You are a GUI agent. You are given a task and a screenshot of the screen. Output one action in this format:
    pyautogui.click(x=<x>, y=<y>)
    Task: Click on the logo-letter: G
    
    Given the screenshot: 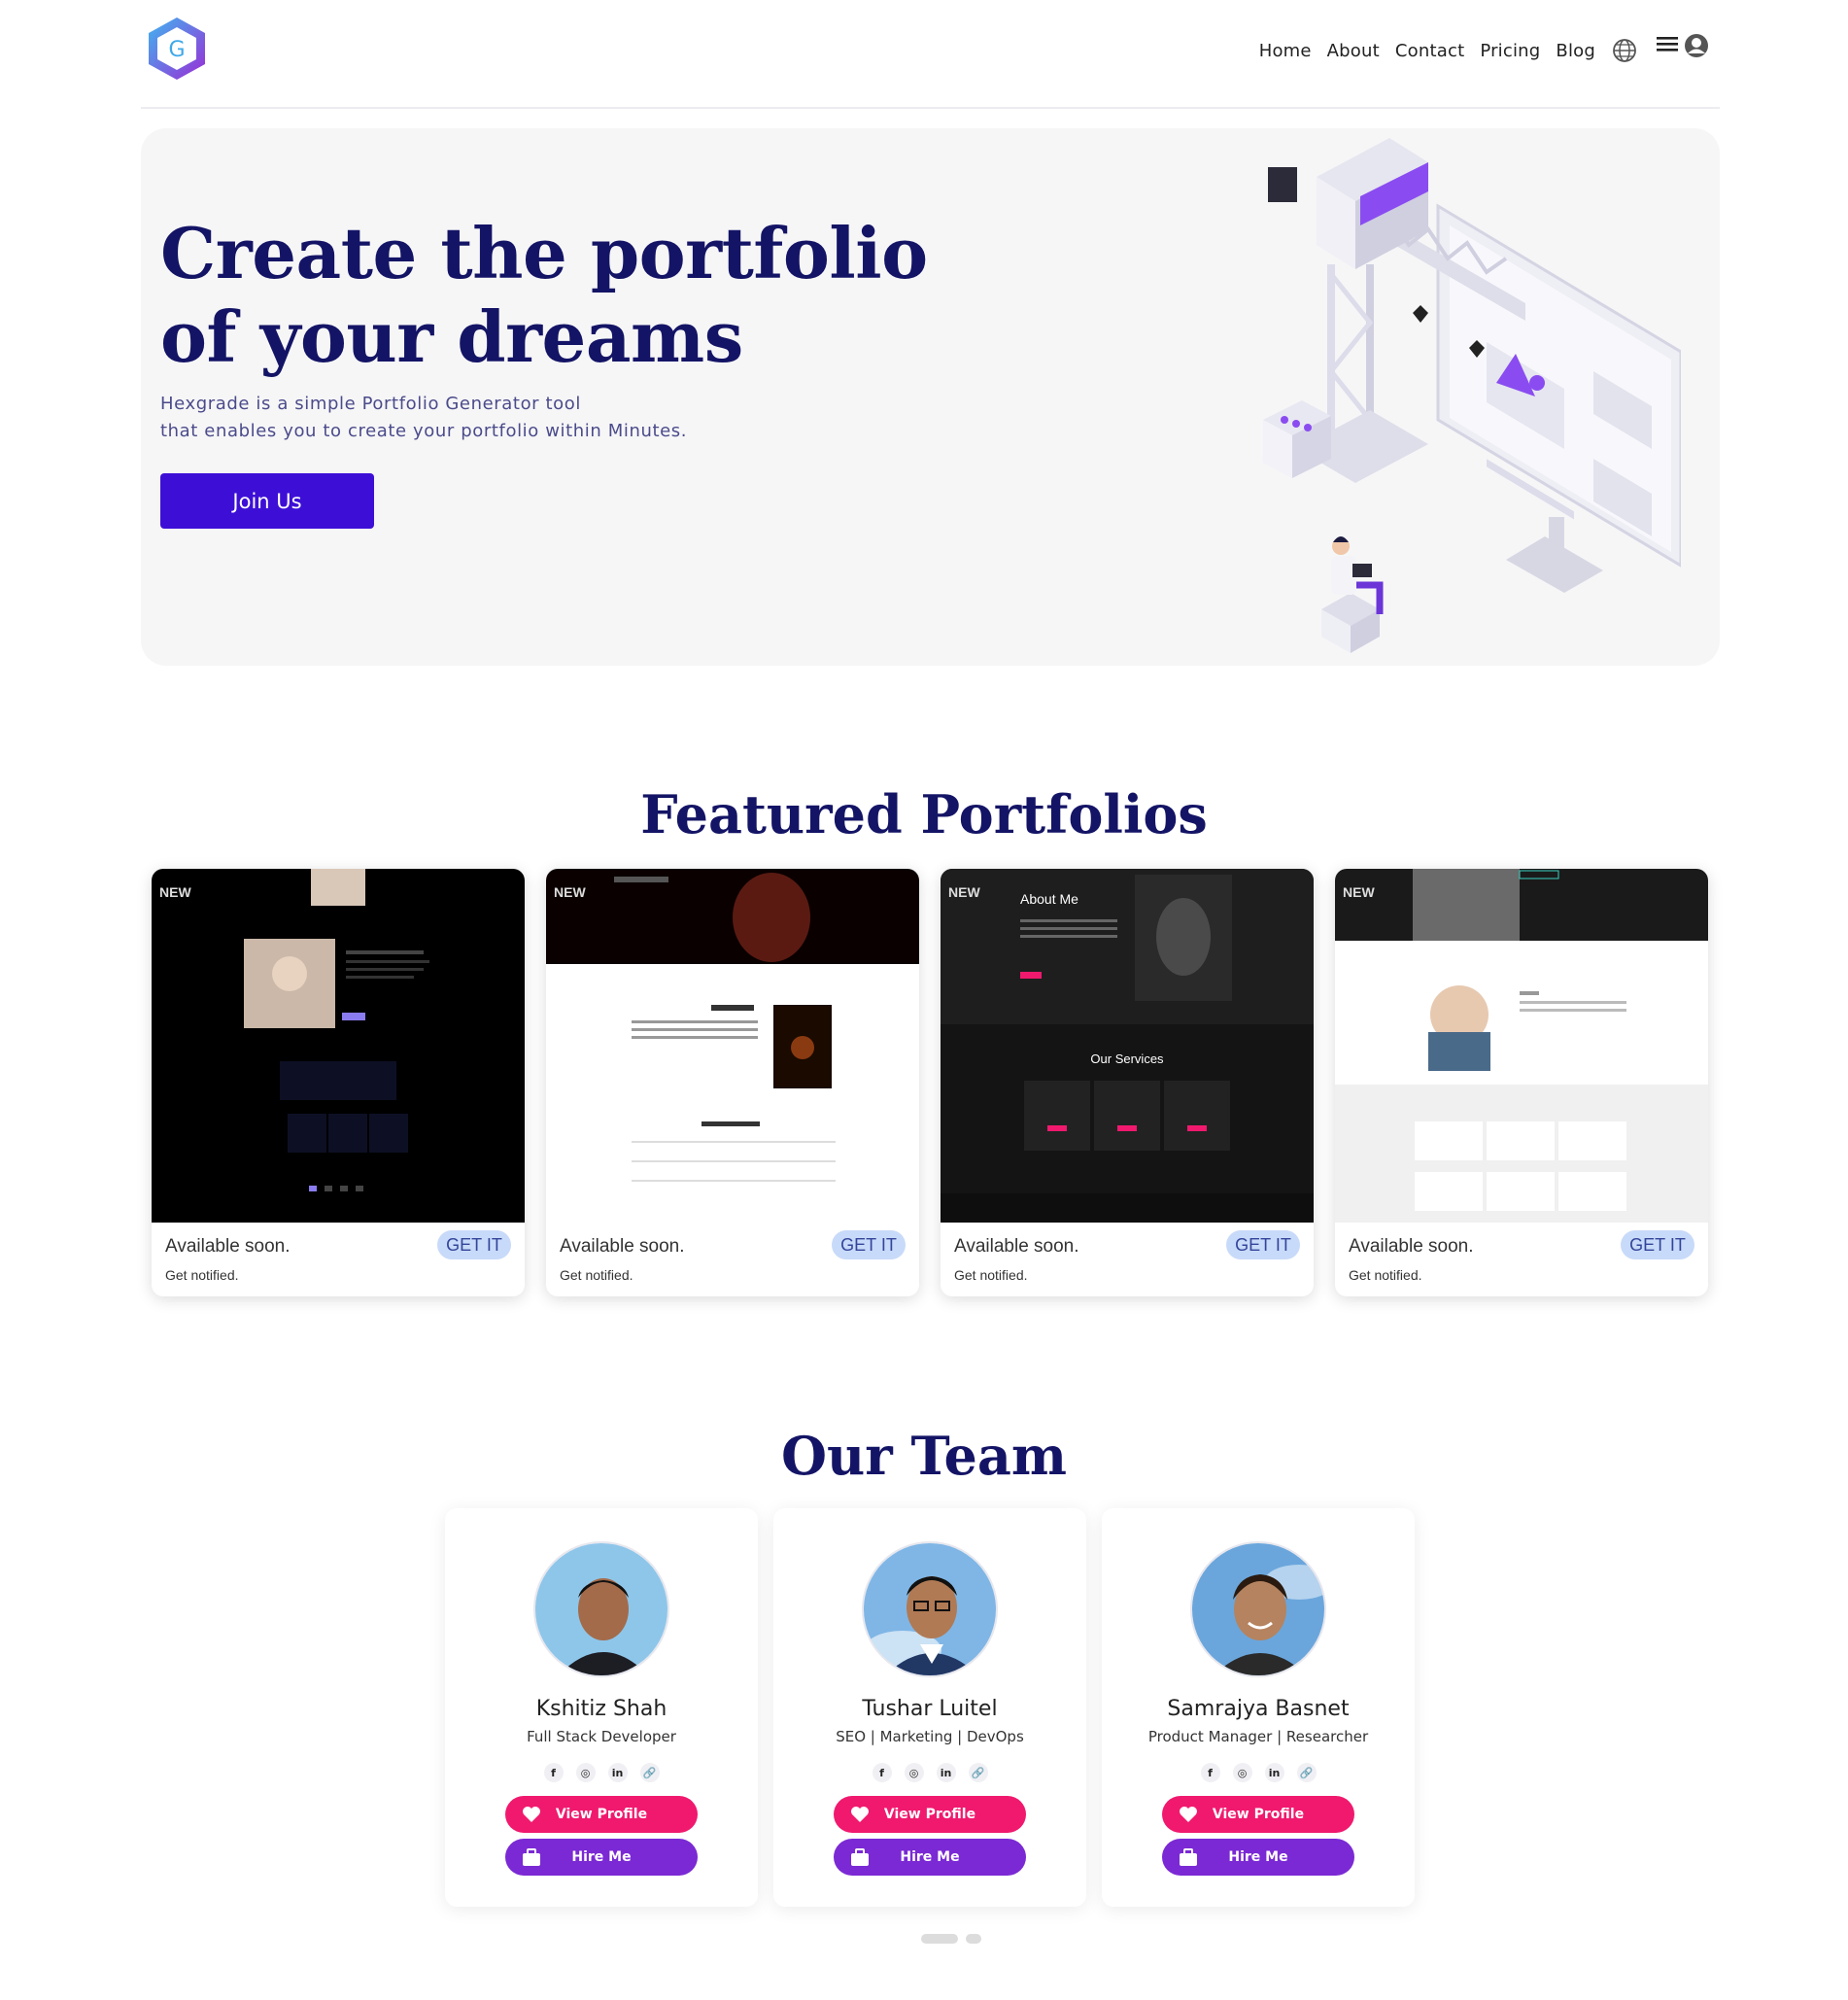 What is the action you would take?
    pyautogui.click(x=176, y=50)
    